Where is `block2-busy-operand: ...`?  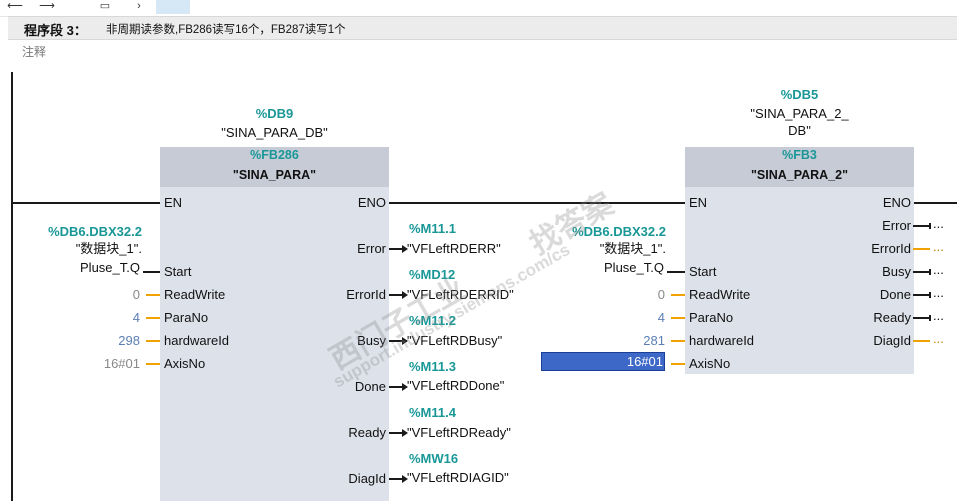
block2-busy-operand: ... is located at coordinates (938, 269).